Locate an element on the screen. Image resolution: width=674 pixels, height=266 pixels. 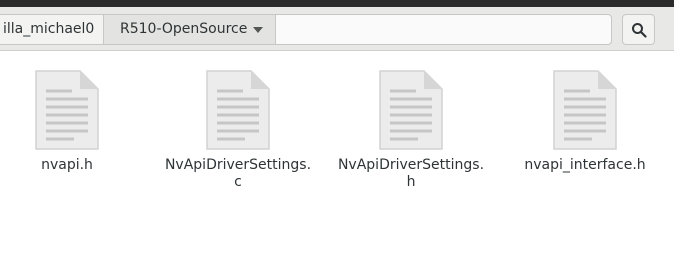
path-bar-empty-area is located at coordinates (443, 29).